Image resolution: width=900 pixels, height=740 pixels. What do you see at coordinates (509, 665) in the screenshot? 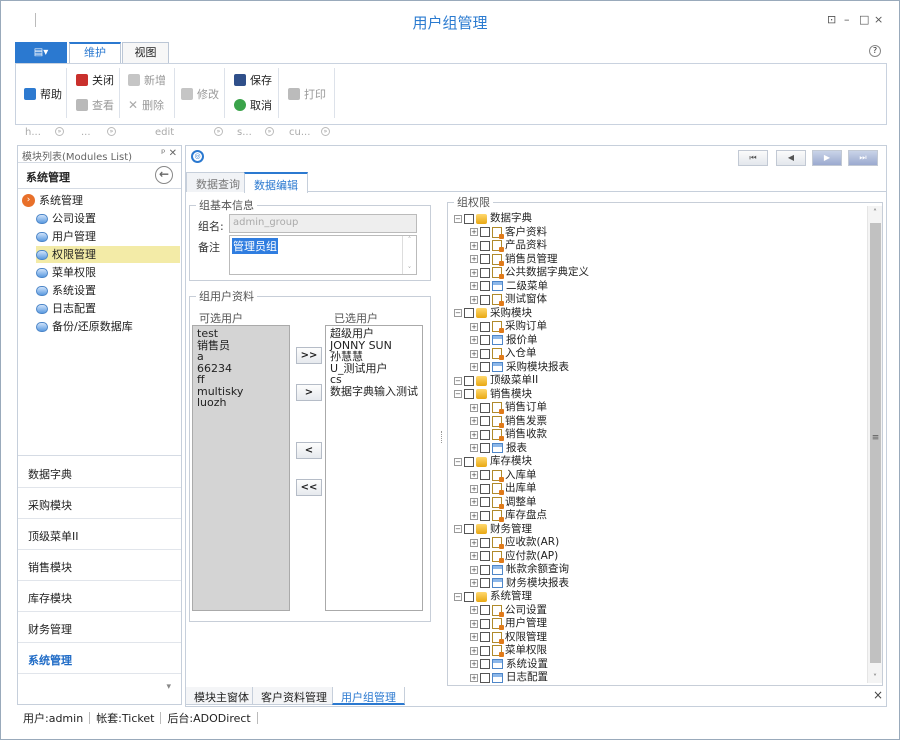
I see `permission-node: + 系统设置` at bounding box center [509, 665].